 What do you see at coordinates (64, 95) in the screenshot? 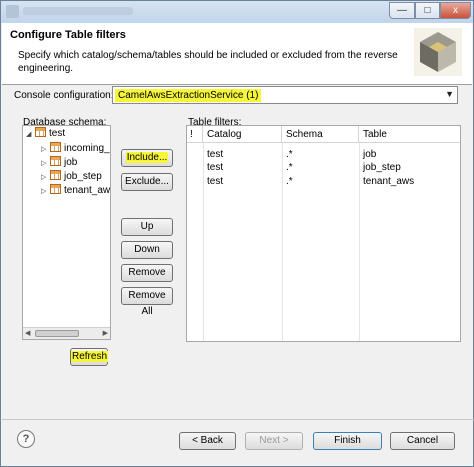
I see `console-configuration-label: Console configuration:` at bounding box center [64, 95].